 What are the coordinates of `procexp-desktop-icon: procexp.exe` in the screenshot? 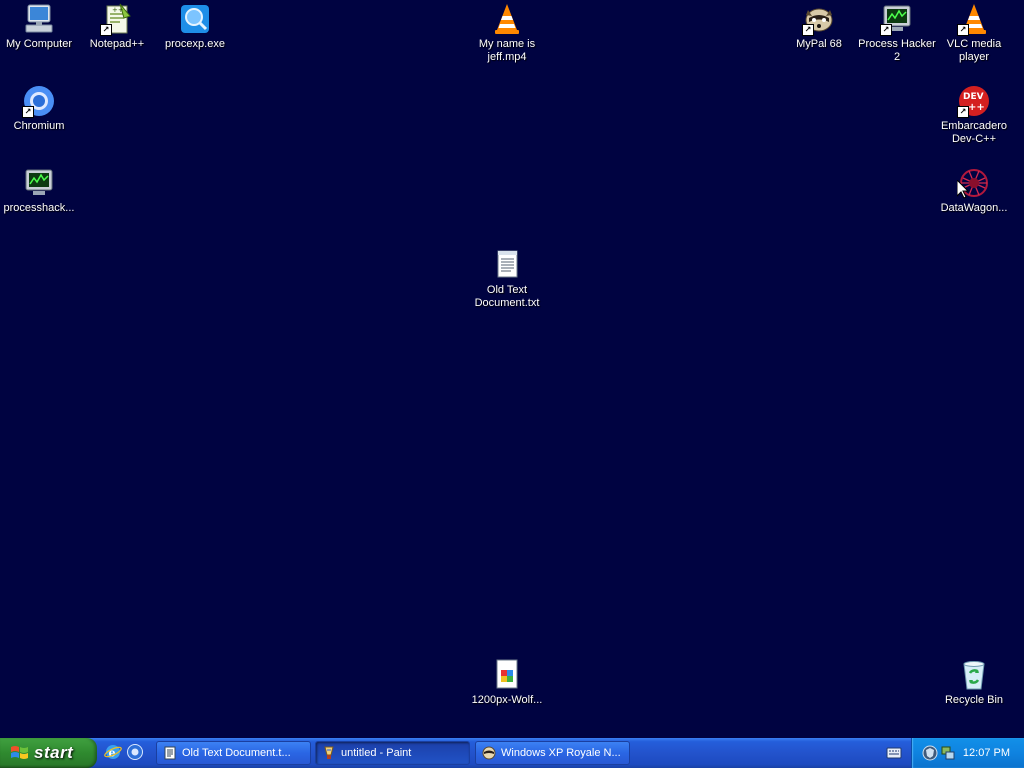 It's located at (195, 26).